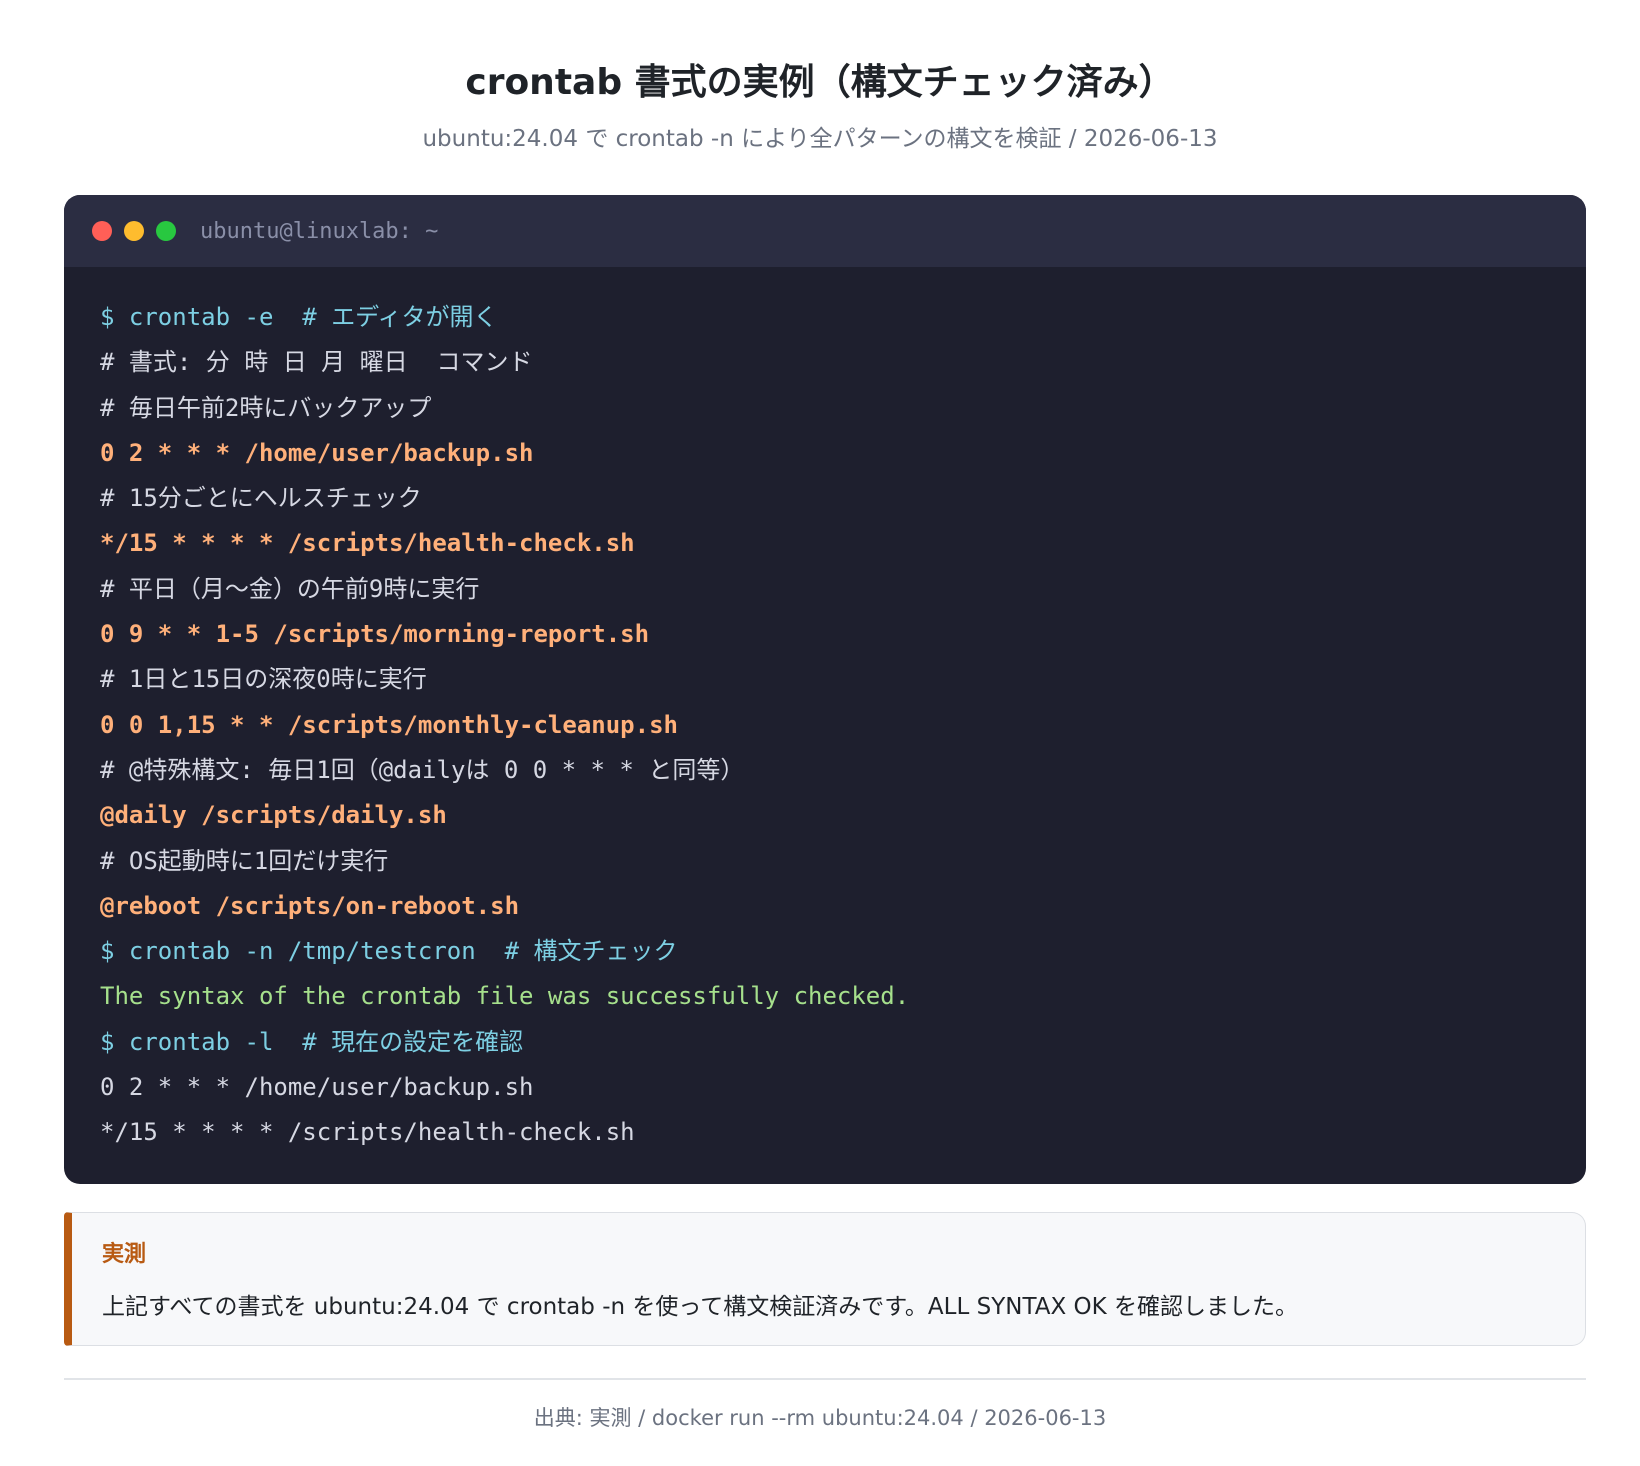  Describe the element at coordinates (820, 82) in the screenshot. I see `page-title: crontab 書式の実例（構文チェック済み）` at that location.